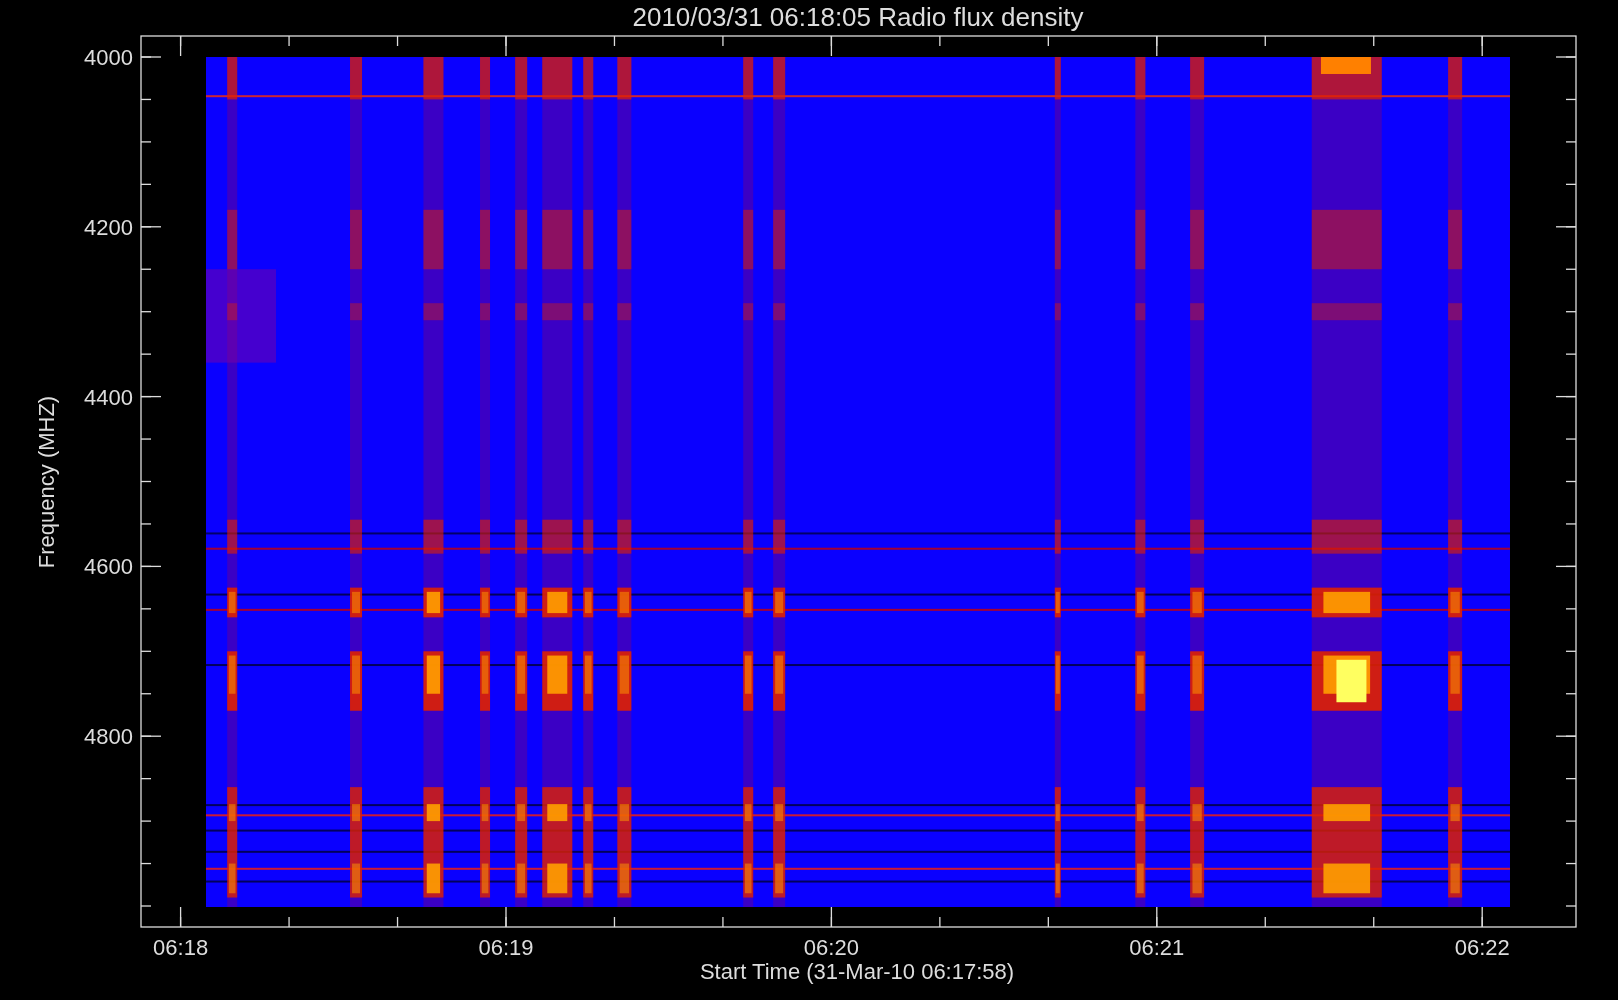 The image size is (1618, 1000). What do you see at coordinates (1482, 947) in the screenshot?
I see `x-tick-label: 06:22` at bounding box center [1482, 947].